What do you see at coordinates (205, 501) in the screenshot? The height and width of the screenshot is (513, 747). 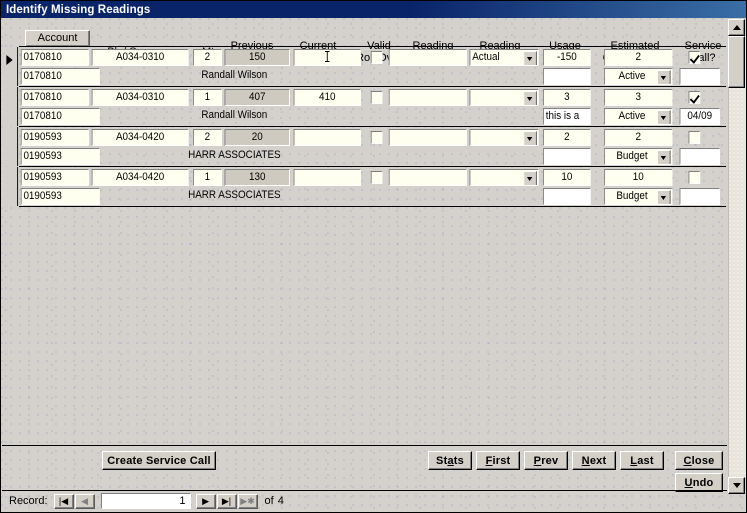 I see `nav-next-button: ▶` at bounding box center [205, 501].